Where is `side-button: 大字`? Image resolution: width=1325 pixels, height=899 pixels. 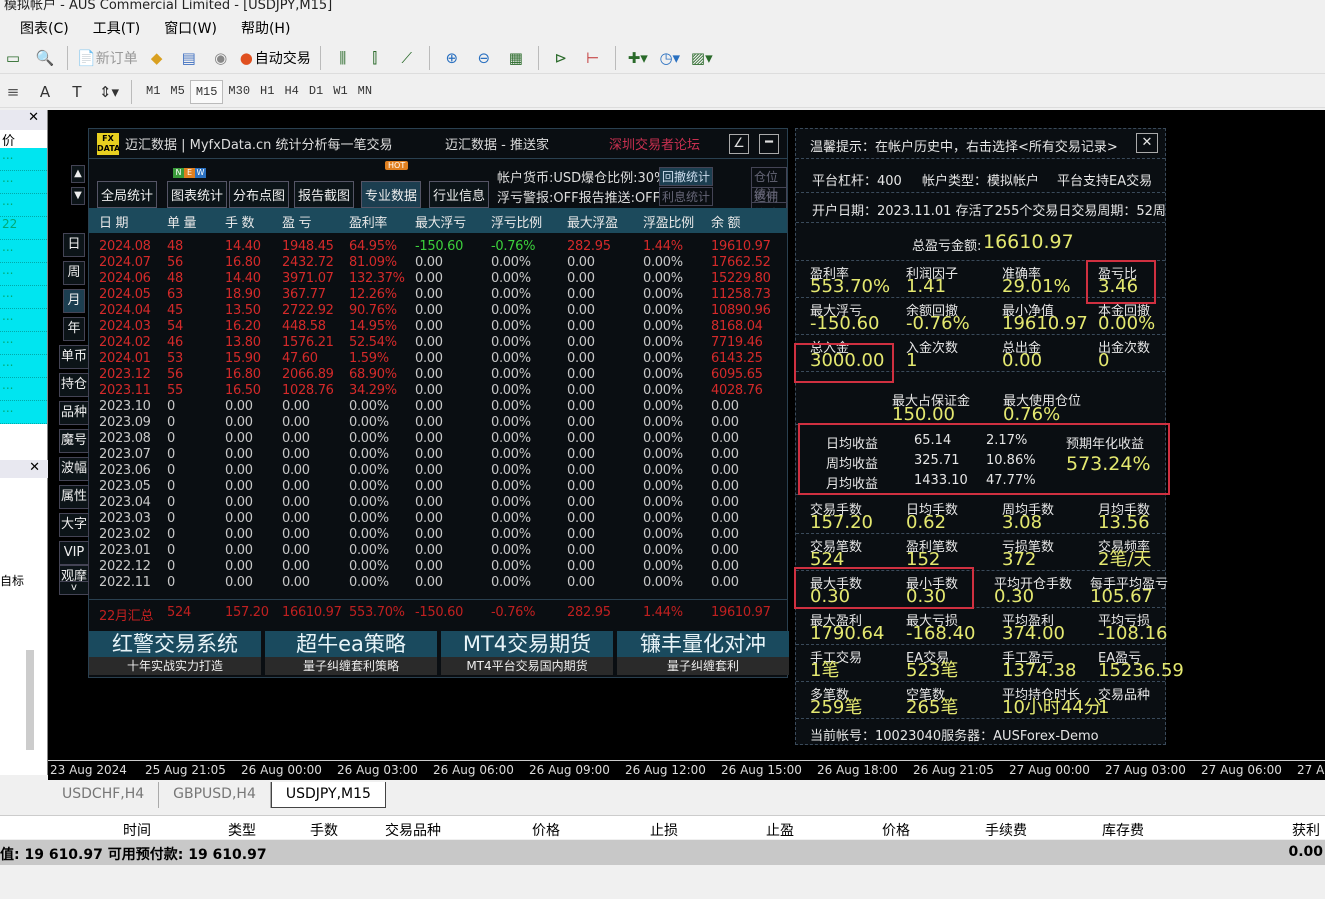 side-button: 大字 is located at coordinates (74, 525).